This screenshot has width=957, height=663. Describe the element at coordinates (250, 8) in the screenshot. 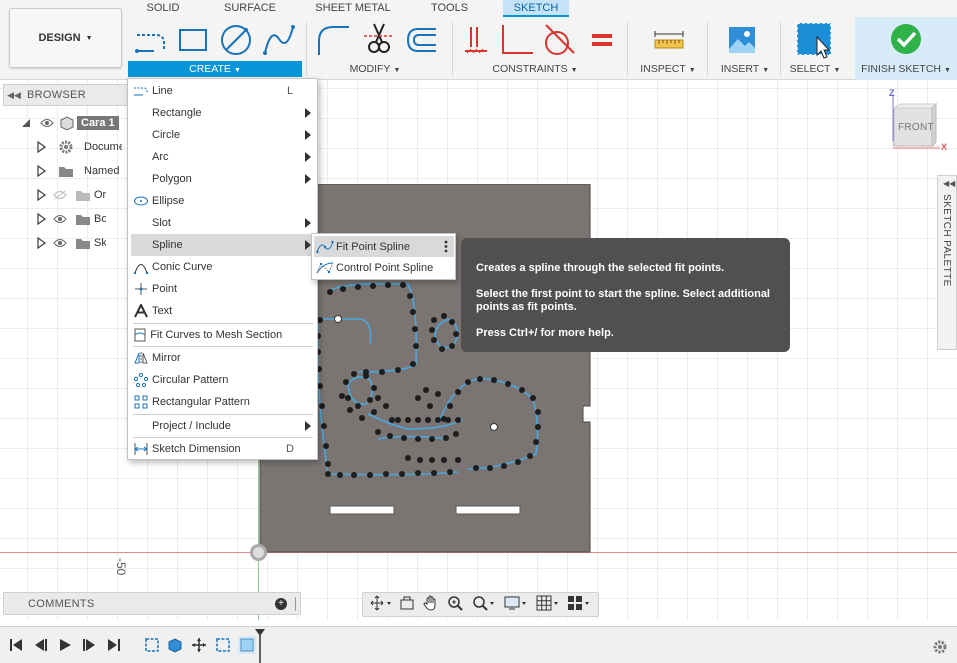

I see `tab-surface: SURFACE` at that location.